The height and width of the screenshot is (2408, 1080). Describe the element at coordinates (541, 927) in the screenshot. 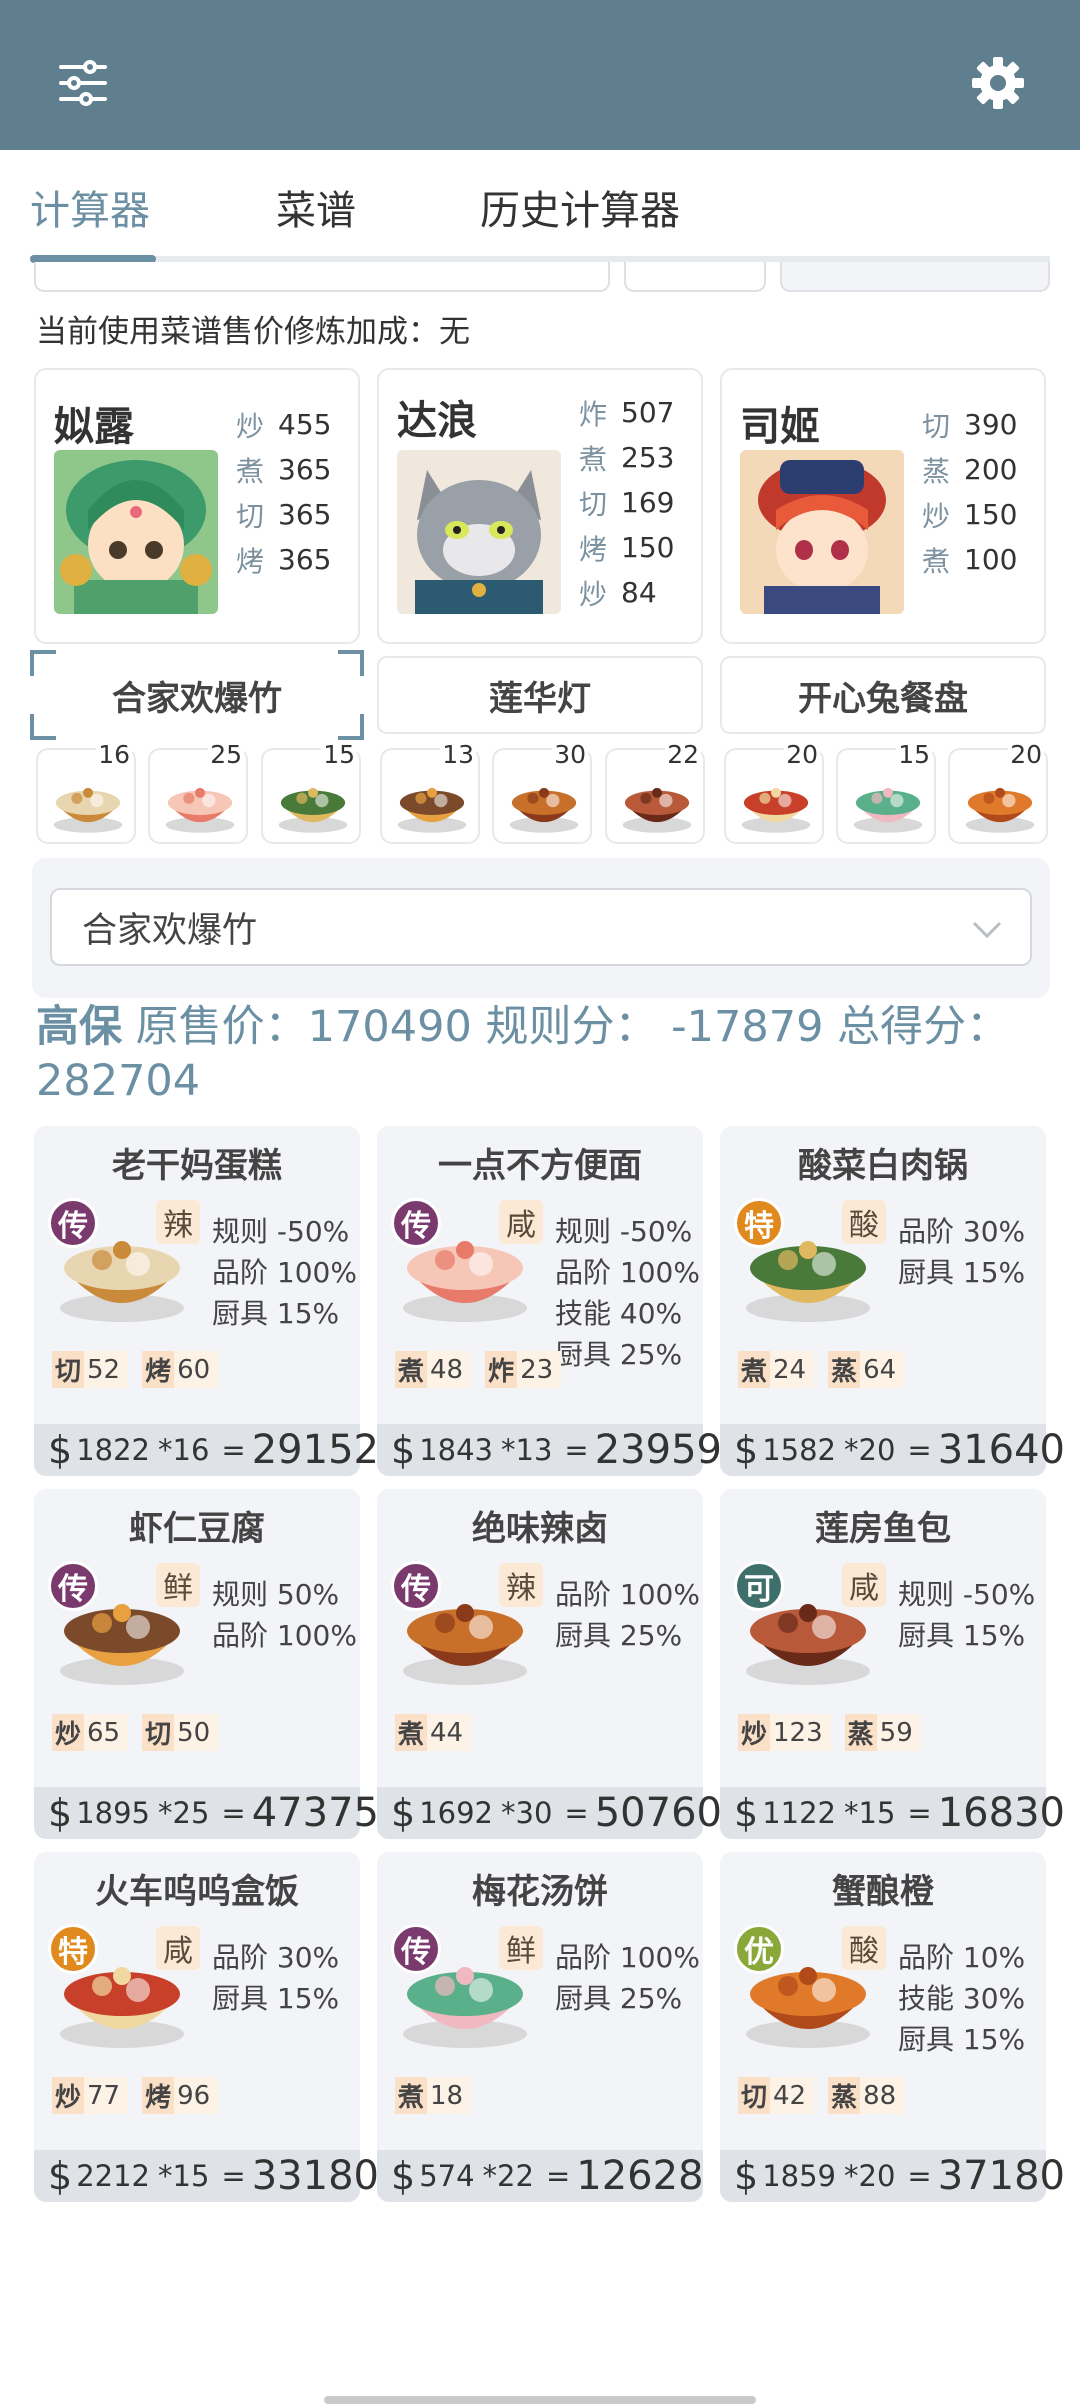

I see `recipe-select: 合家欢爆竹` at that location.